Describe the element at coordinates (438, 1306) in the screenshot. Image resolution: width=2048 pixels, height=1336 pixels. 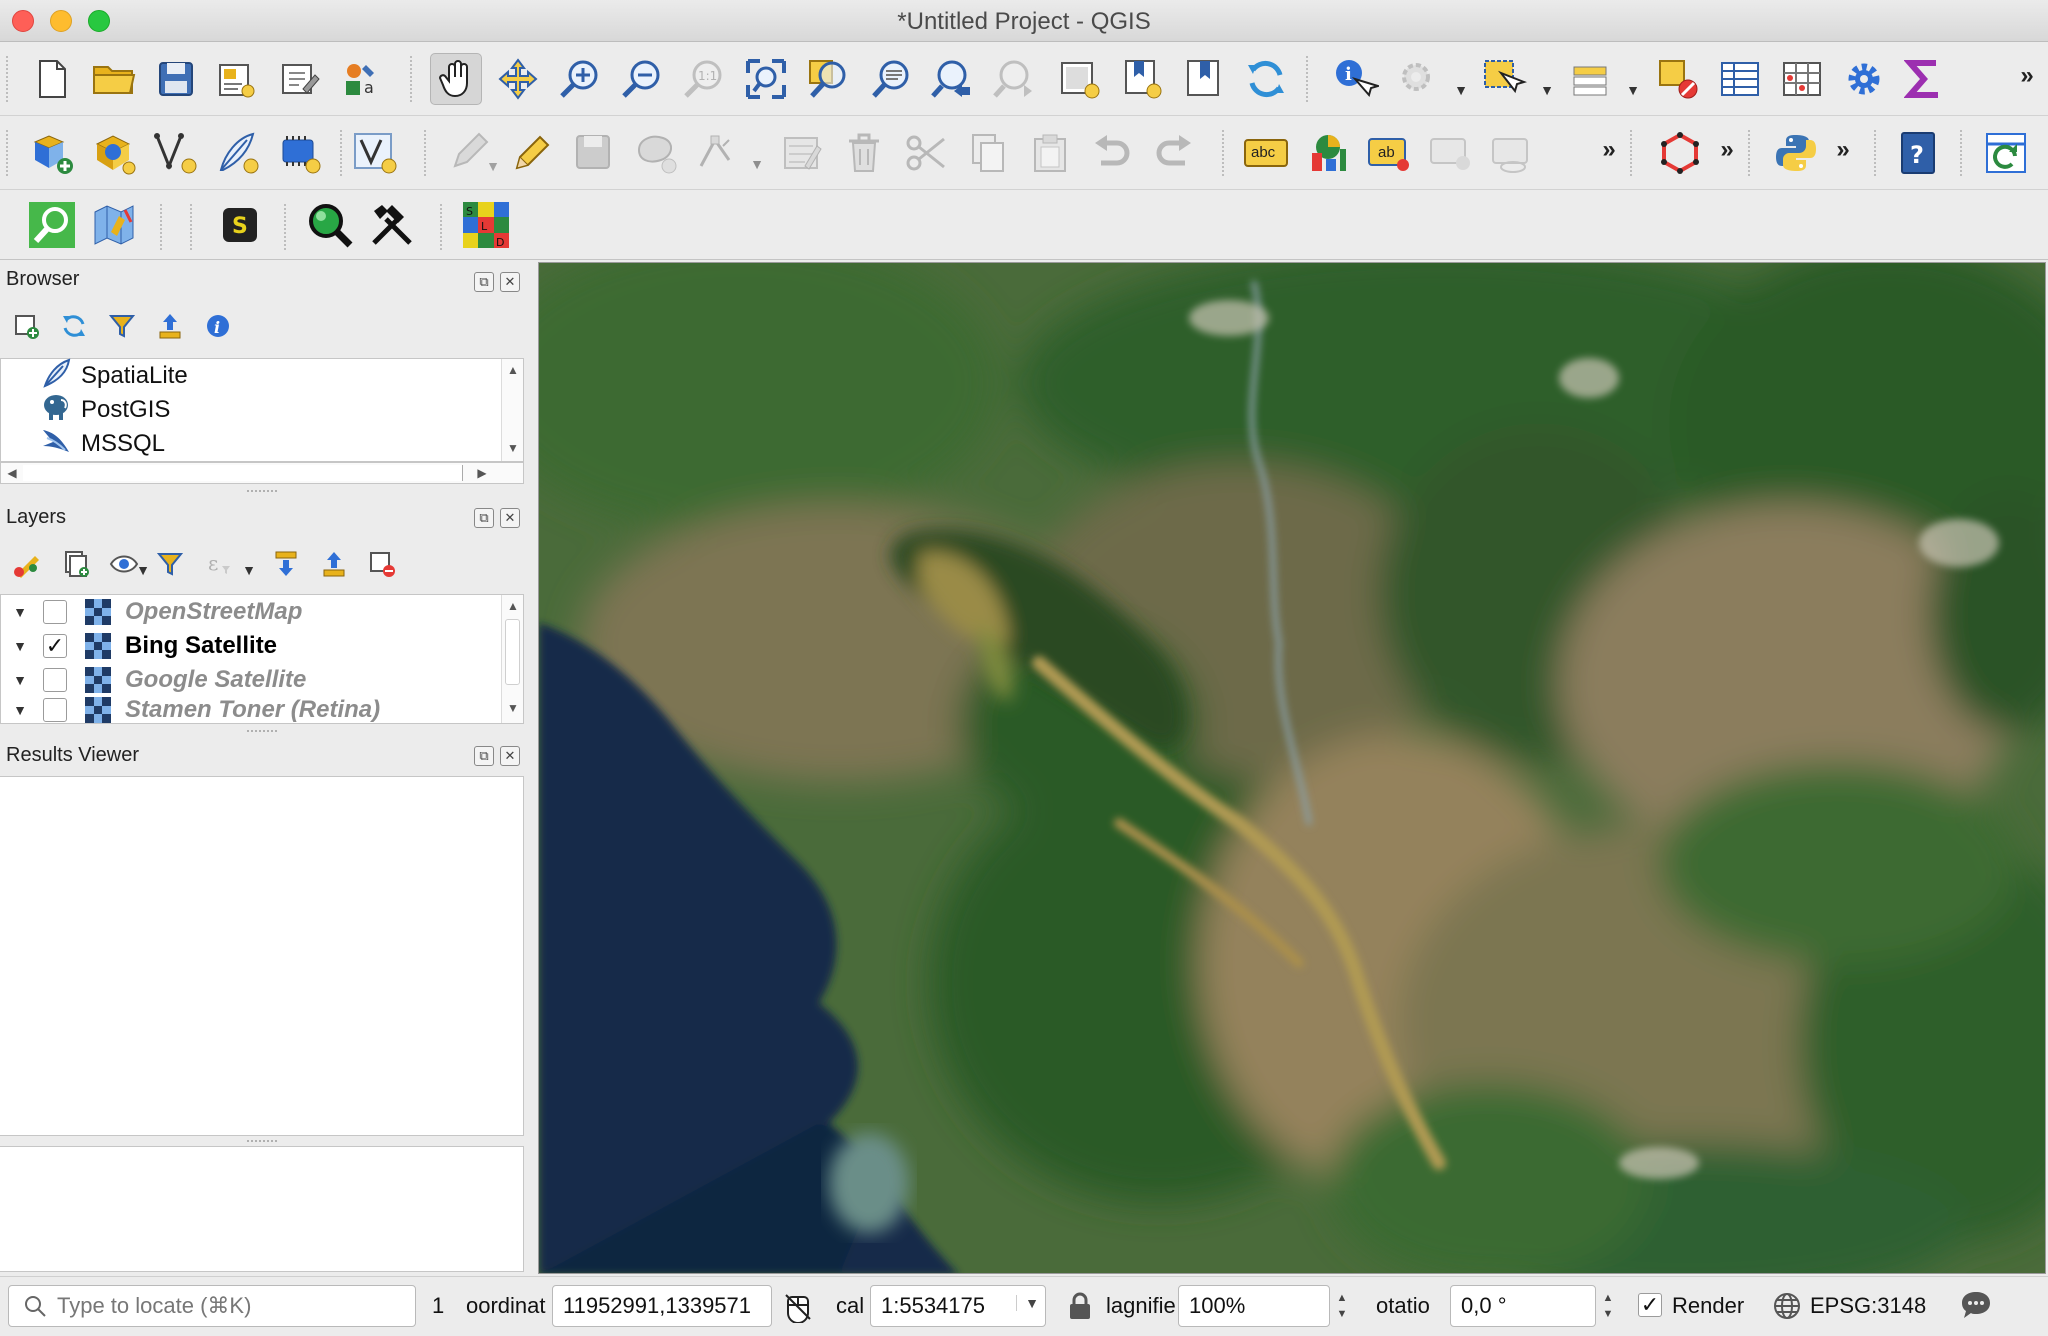
I see `messages-count-label: 1` at that location.